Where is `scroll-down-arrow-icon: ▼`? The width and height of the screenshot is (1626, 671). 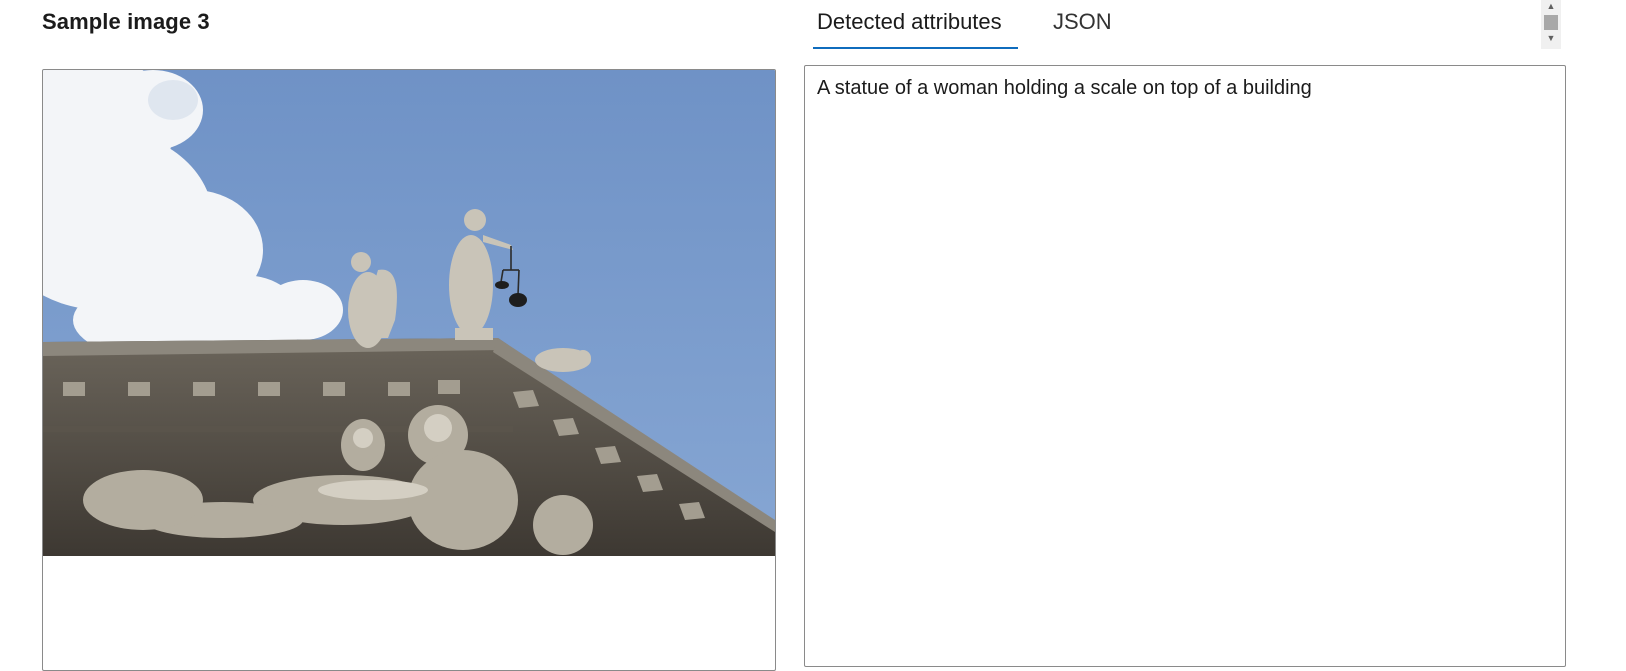
scroll-down-arrow-icon: ▼ is located at coordinates (1551, 38).